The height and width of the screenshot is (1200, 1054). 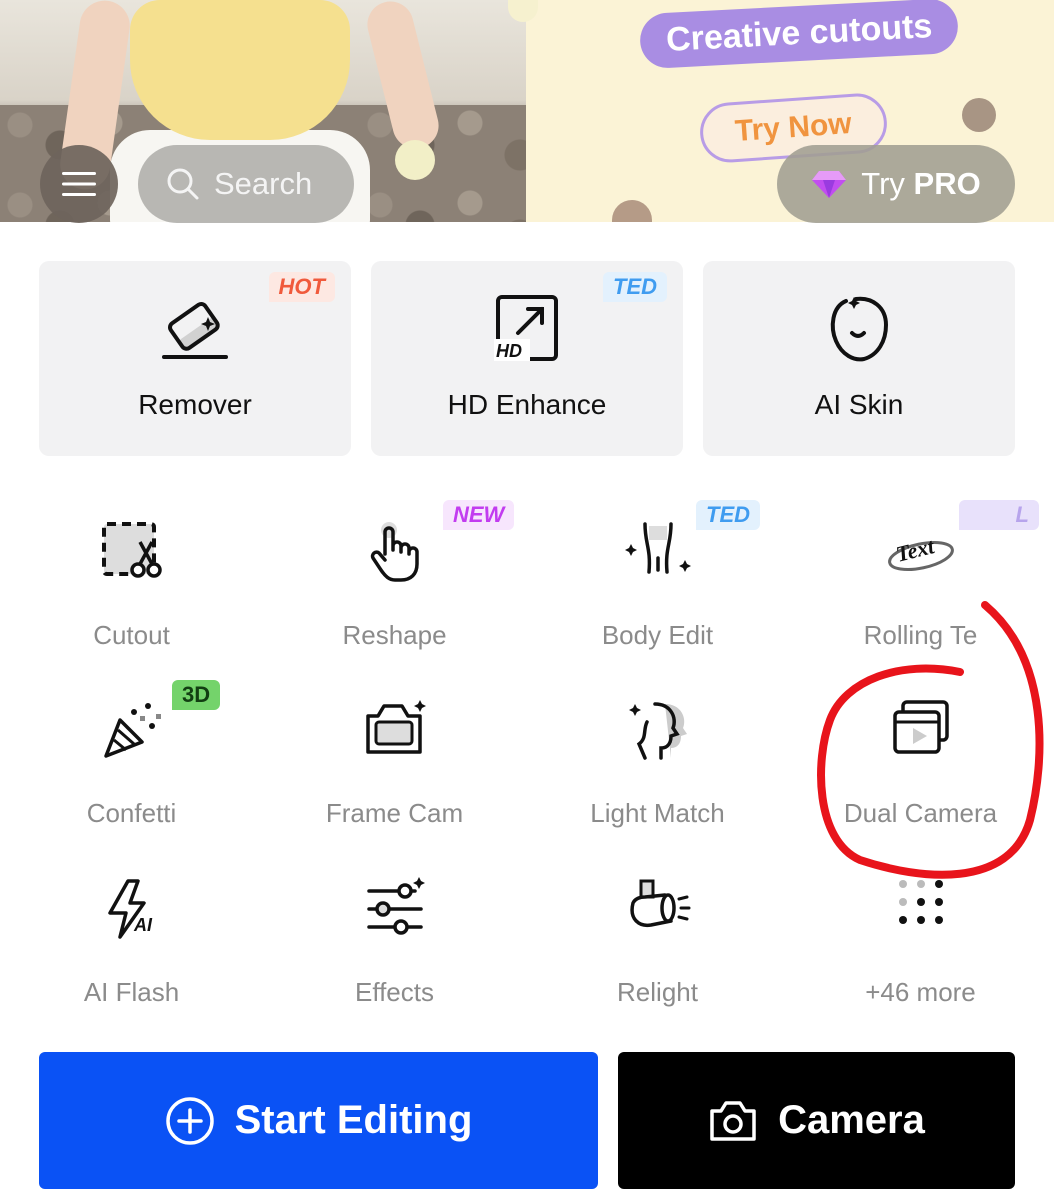 I want to click on grid-item-body-edit: TED Body Edit, so click(x=657, y=585).